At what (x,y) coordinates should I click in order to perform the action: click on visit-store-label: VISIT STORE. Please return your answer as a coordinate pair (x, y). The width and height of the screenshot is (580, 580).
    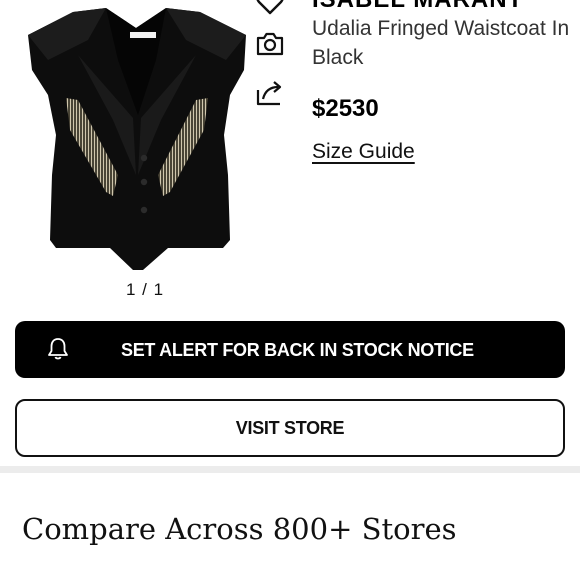
    Looking at the image, I should click on (290, 428).